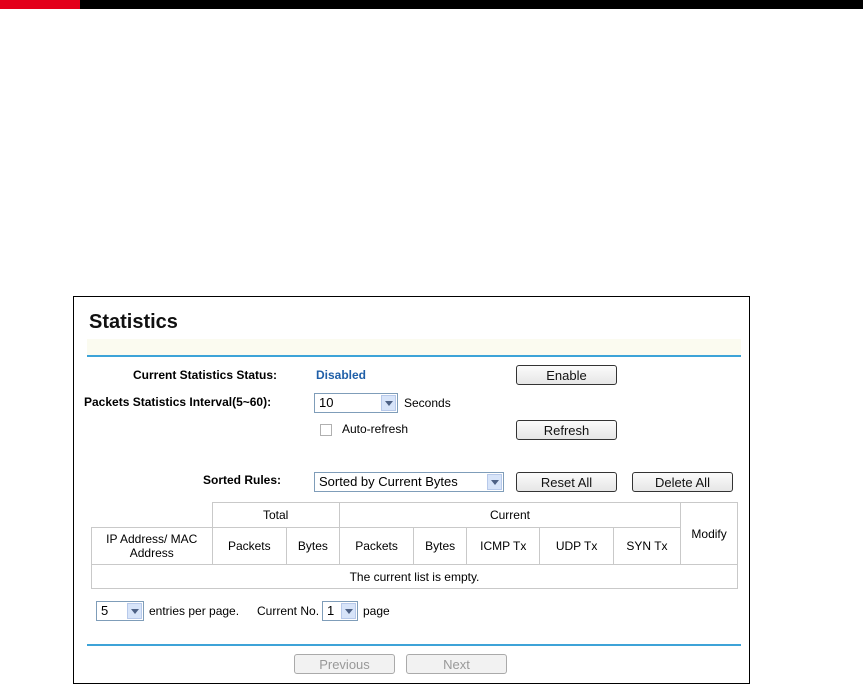  I want to click on top-divider, so click(414, 356).